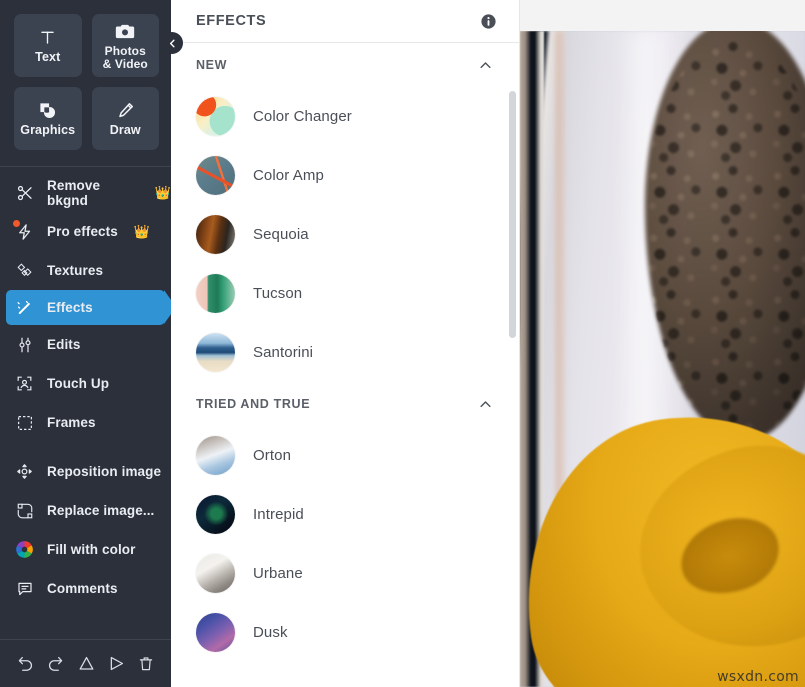 This screenshot has height=687, width=805. Describe the element at coordinates (215, 514) in the screenshot. I see `intrepid-thumb` at that location.